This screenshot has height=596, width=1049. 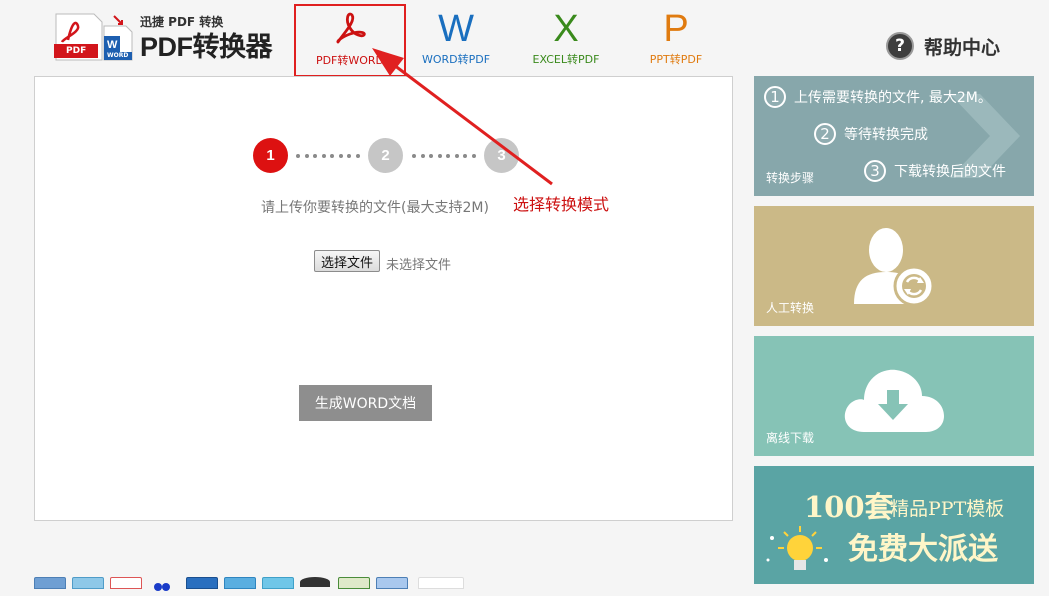 I want to click on step-number: 1, so click(x=775, y=97).